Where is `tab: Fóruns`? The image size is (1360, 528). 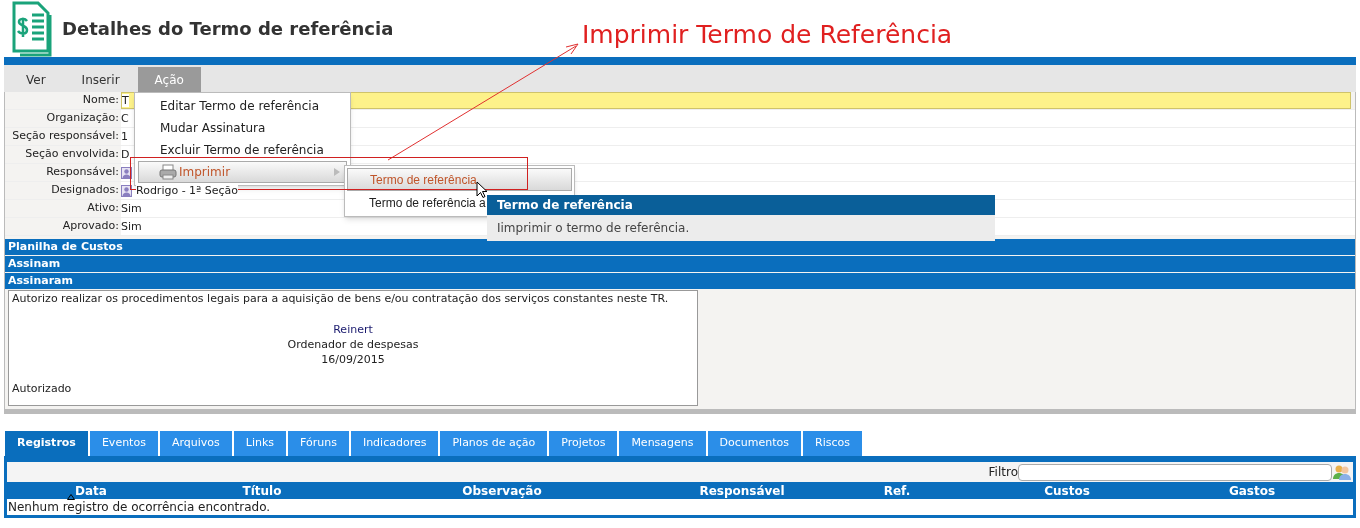 tab: Fóruns is located at coordinates (318, 443).